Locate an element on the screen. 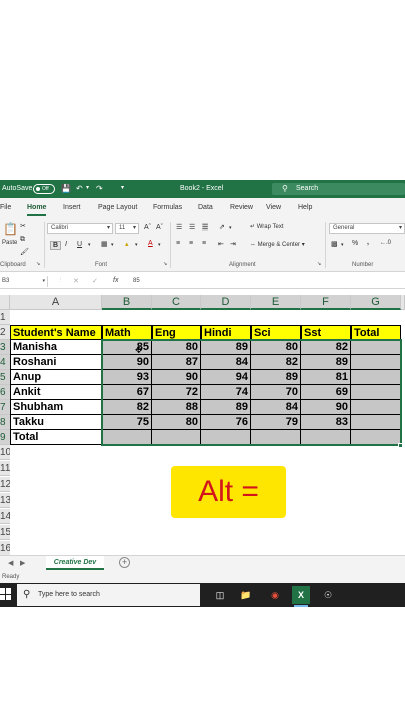 Image resolution: width=405 pixels, height=720 pixels. column-header-g: G is located at coordinates (376, 302).